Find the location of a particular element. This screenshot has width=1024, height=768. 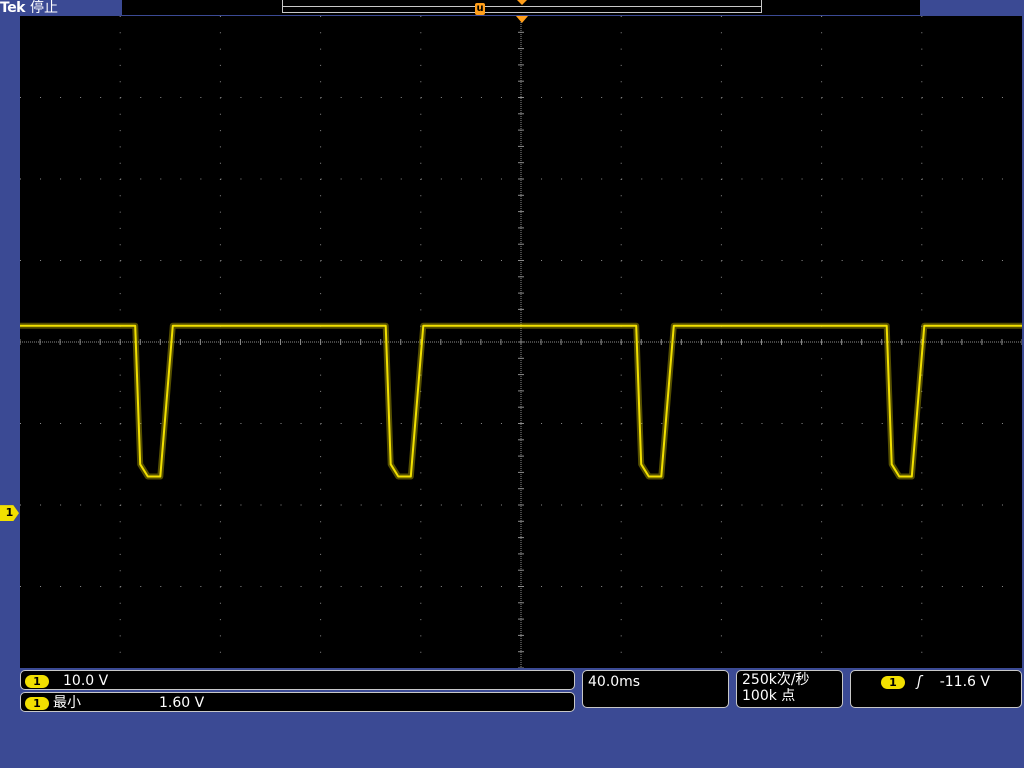

measurement-type-label: 最小 is located at coordinates (67, 703).